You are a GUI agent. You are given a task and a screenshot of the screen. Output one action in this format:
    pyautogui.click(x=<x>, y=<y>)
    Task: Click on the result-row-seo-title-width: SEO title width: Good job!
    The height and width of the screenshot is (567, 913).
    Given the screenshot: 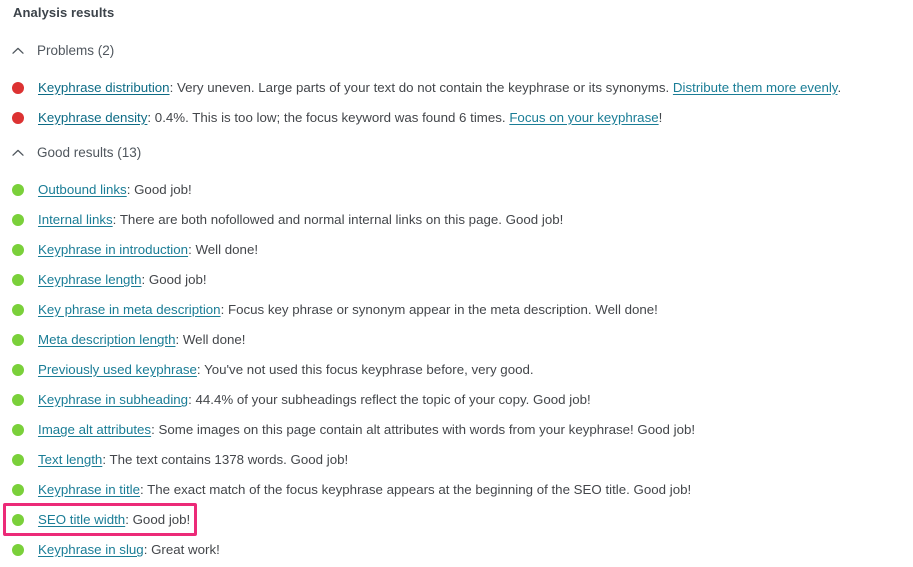 What is the action you would take?
    pyautogui.click(x=101, y=520)
    